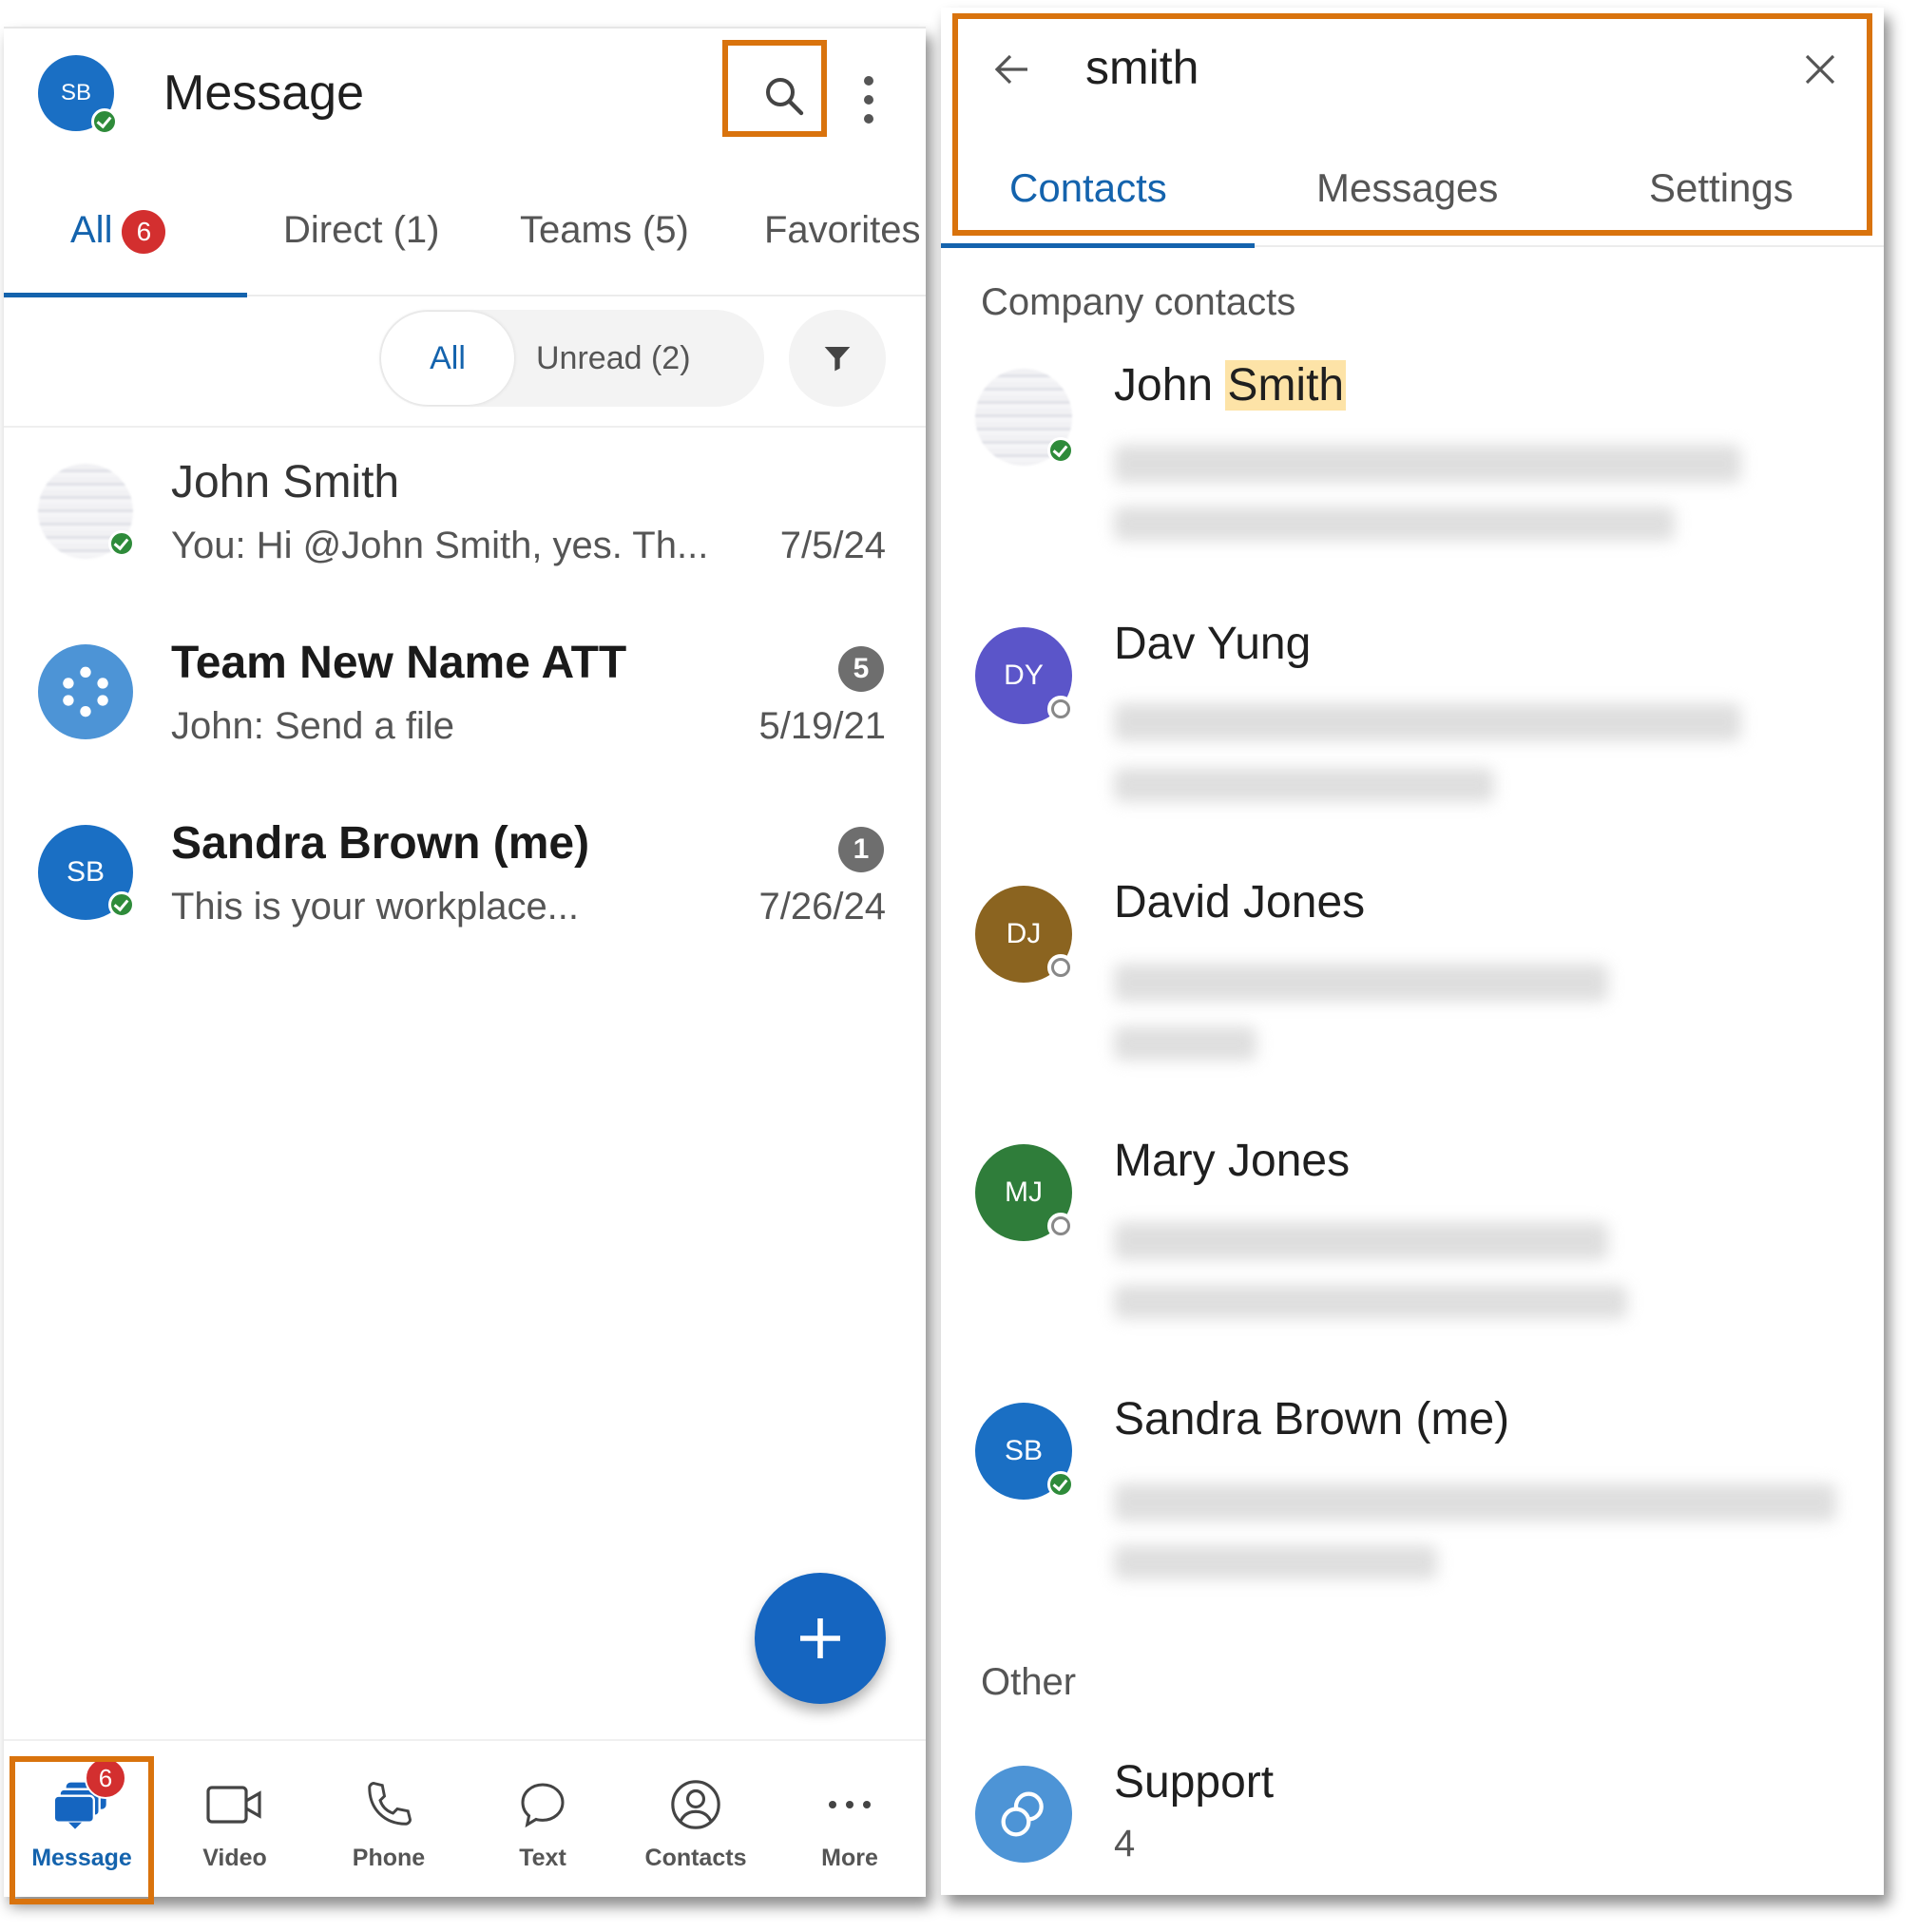  What do you see at coordinates (822, 726) in the screenshot?
I see `conversation-date: 5/19/21` at bounding box center [822, 726].